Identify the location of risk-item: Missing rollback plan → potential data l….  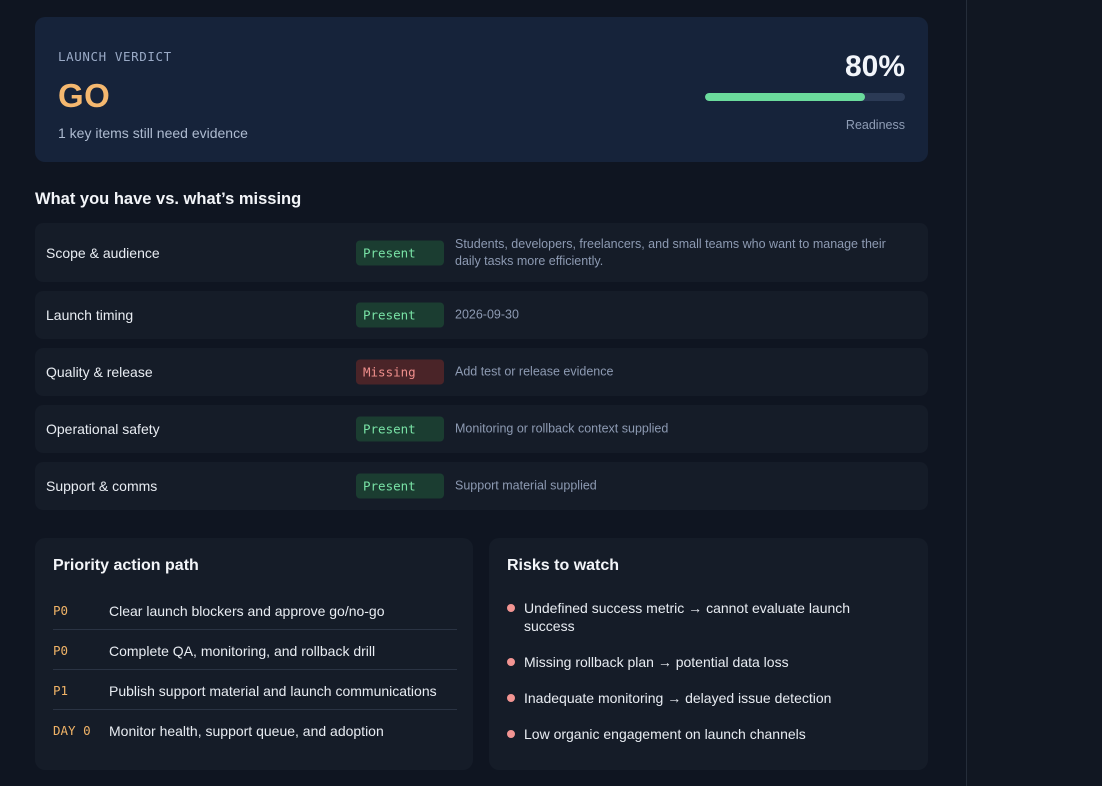
(702, 662).